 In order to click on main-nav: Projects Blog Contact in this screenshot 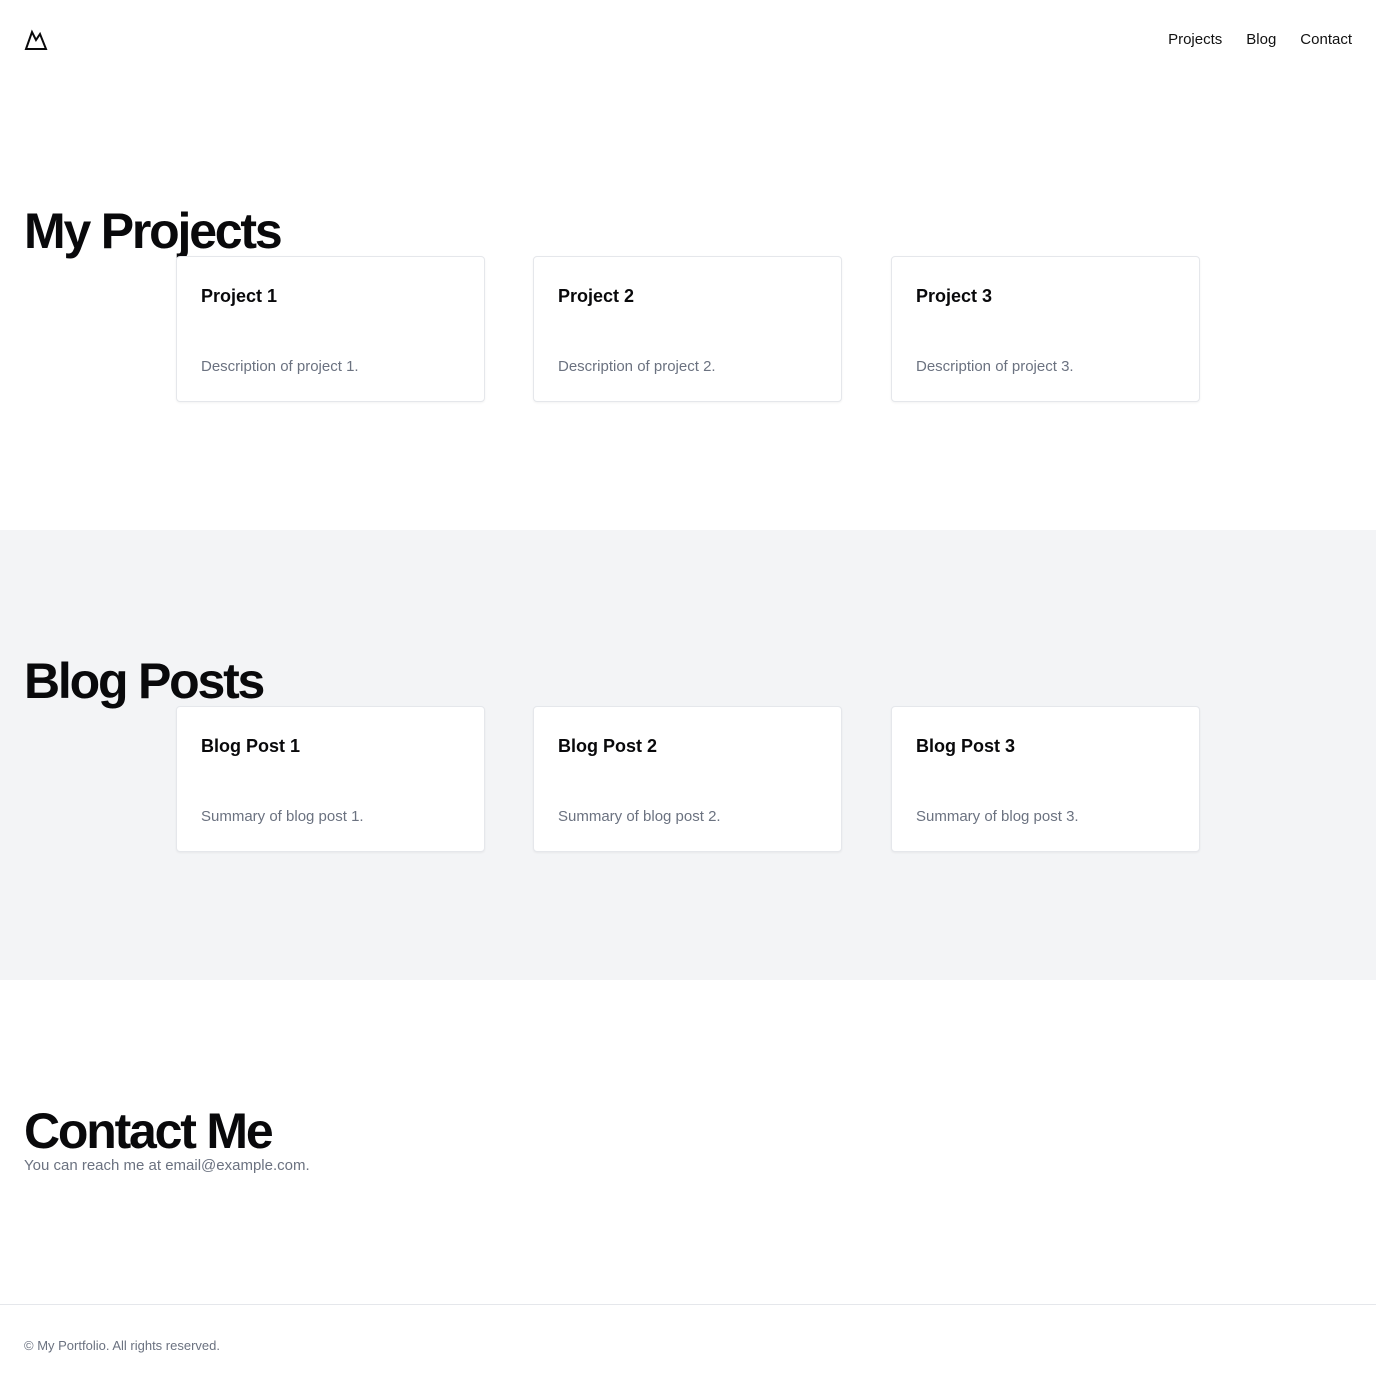, I will do `click(1260, 40)`.